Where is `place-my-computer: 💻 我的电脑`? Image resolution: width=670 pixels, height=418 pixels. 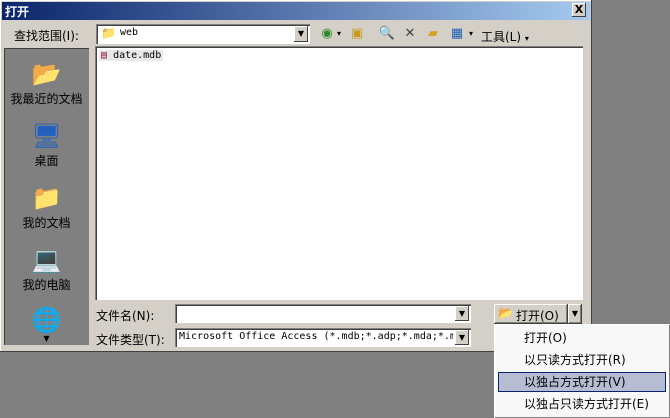 place-my-computer: 💻 我的电脑 is located at coordinates (46, 269).